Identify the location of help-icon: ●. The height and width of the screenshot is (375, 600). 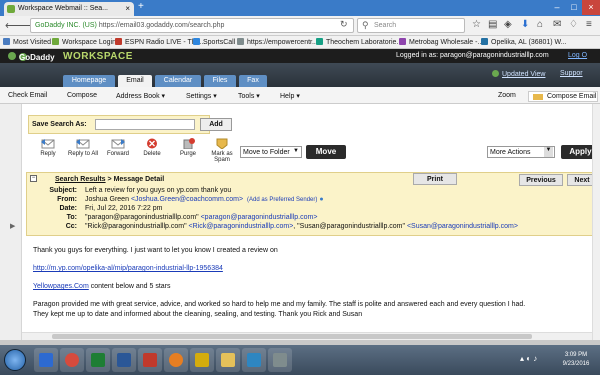
(321, 199).